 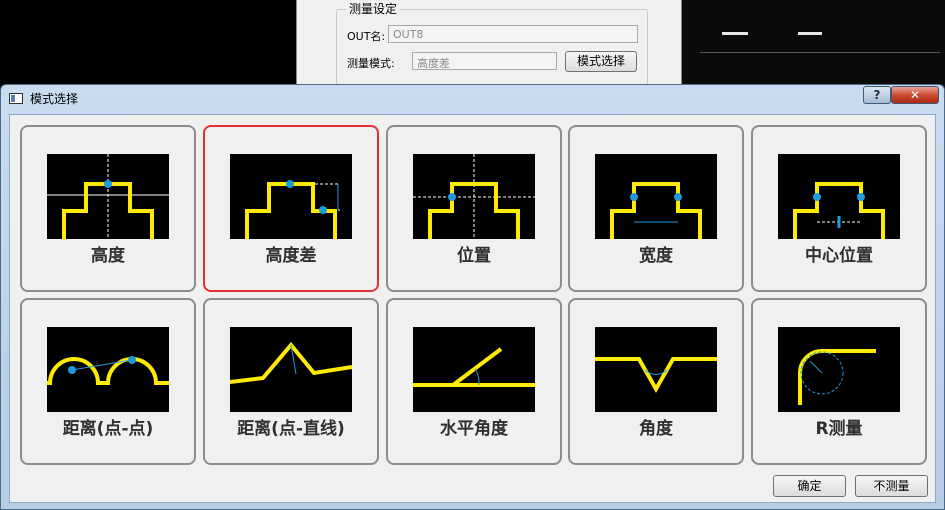 I want to click on point-to-line-distance-icon, so click(x=291, y=369).